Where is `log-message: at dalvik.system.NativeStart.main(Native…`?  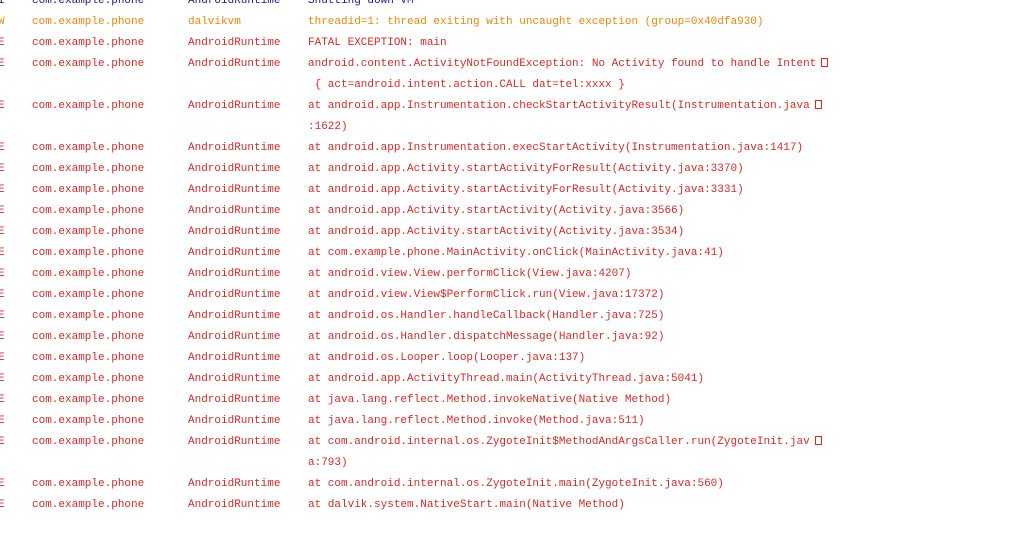 log-message: at dalvik.system.NativeStart.main(Native… is located at coordinates (588, 509).